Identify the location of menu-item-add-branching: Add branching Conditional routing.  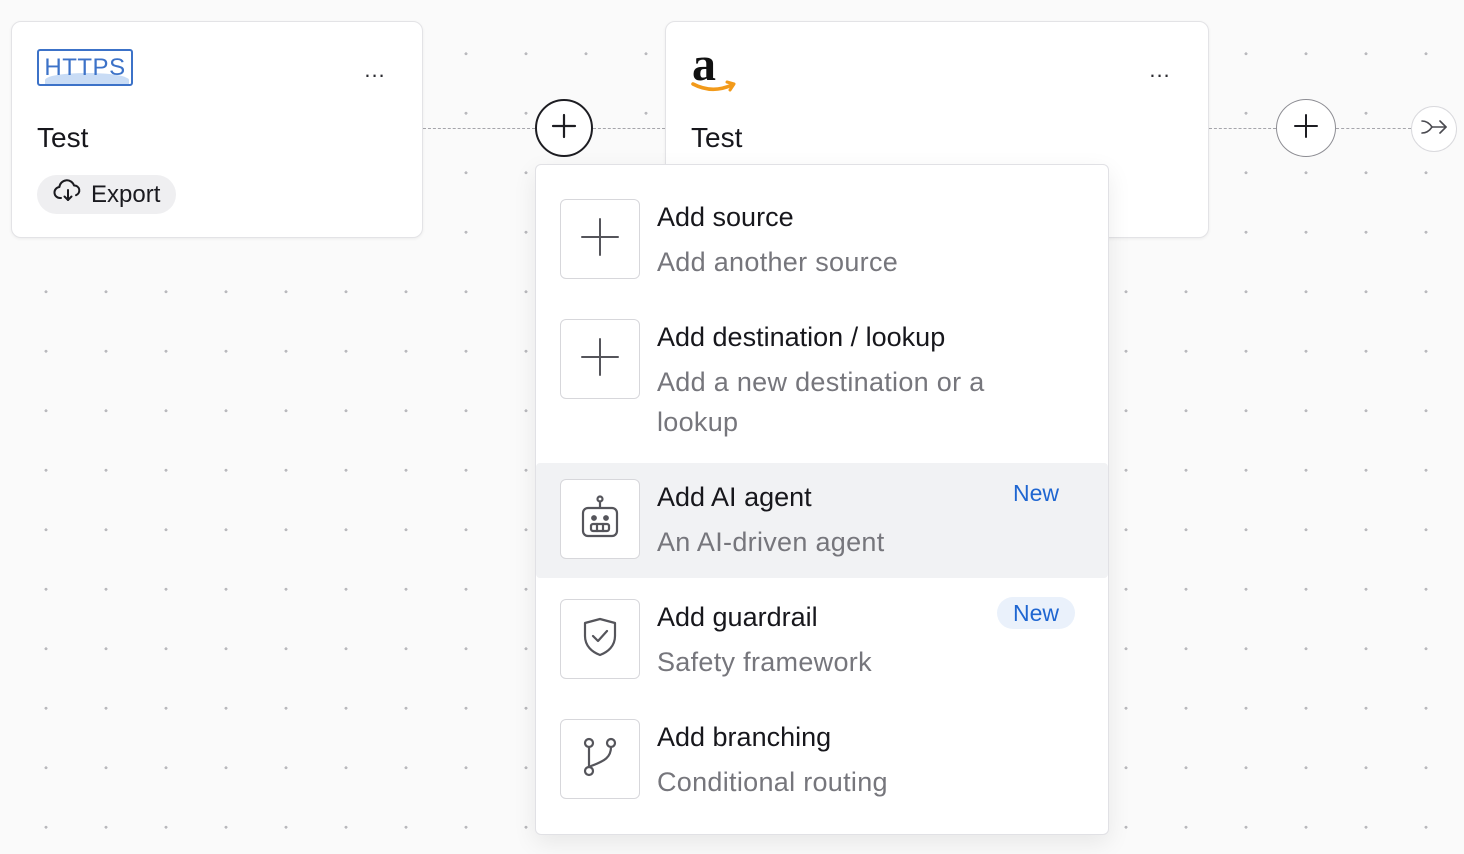
(822, 758).